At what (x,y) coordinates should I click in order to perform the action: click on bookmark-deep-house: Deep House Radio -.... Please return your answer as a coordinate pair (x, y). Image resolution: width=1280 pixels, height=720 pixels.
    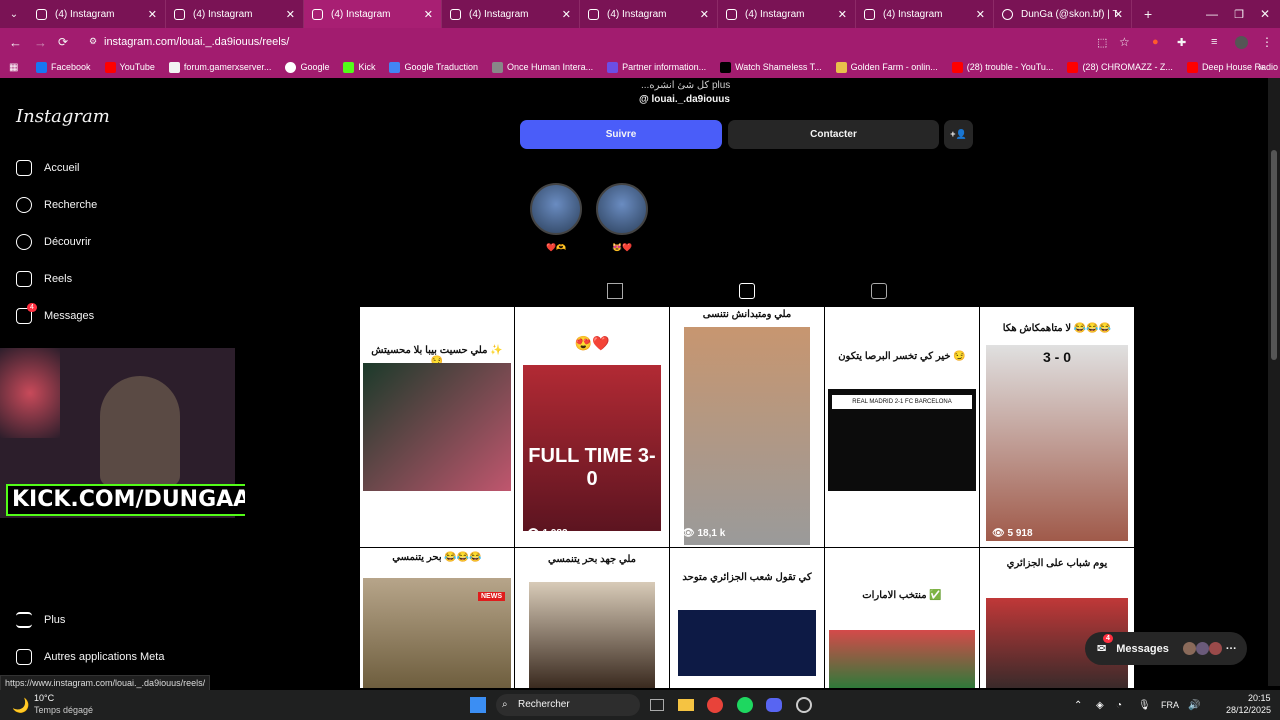
    Looking at the image, I should click on (1233, 67).